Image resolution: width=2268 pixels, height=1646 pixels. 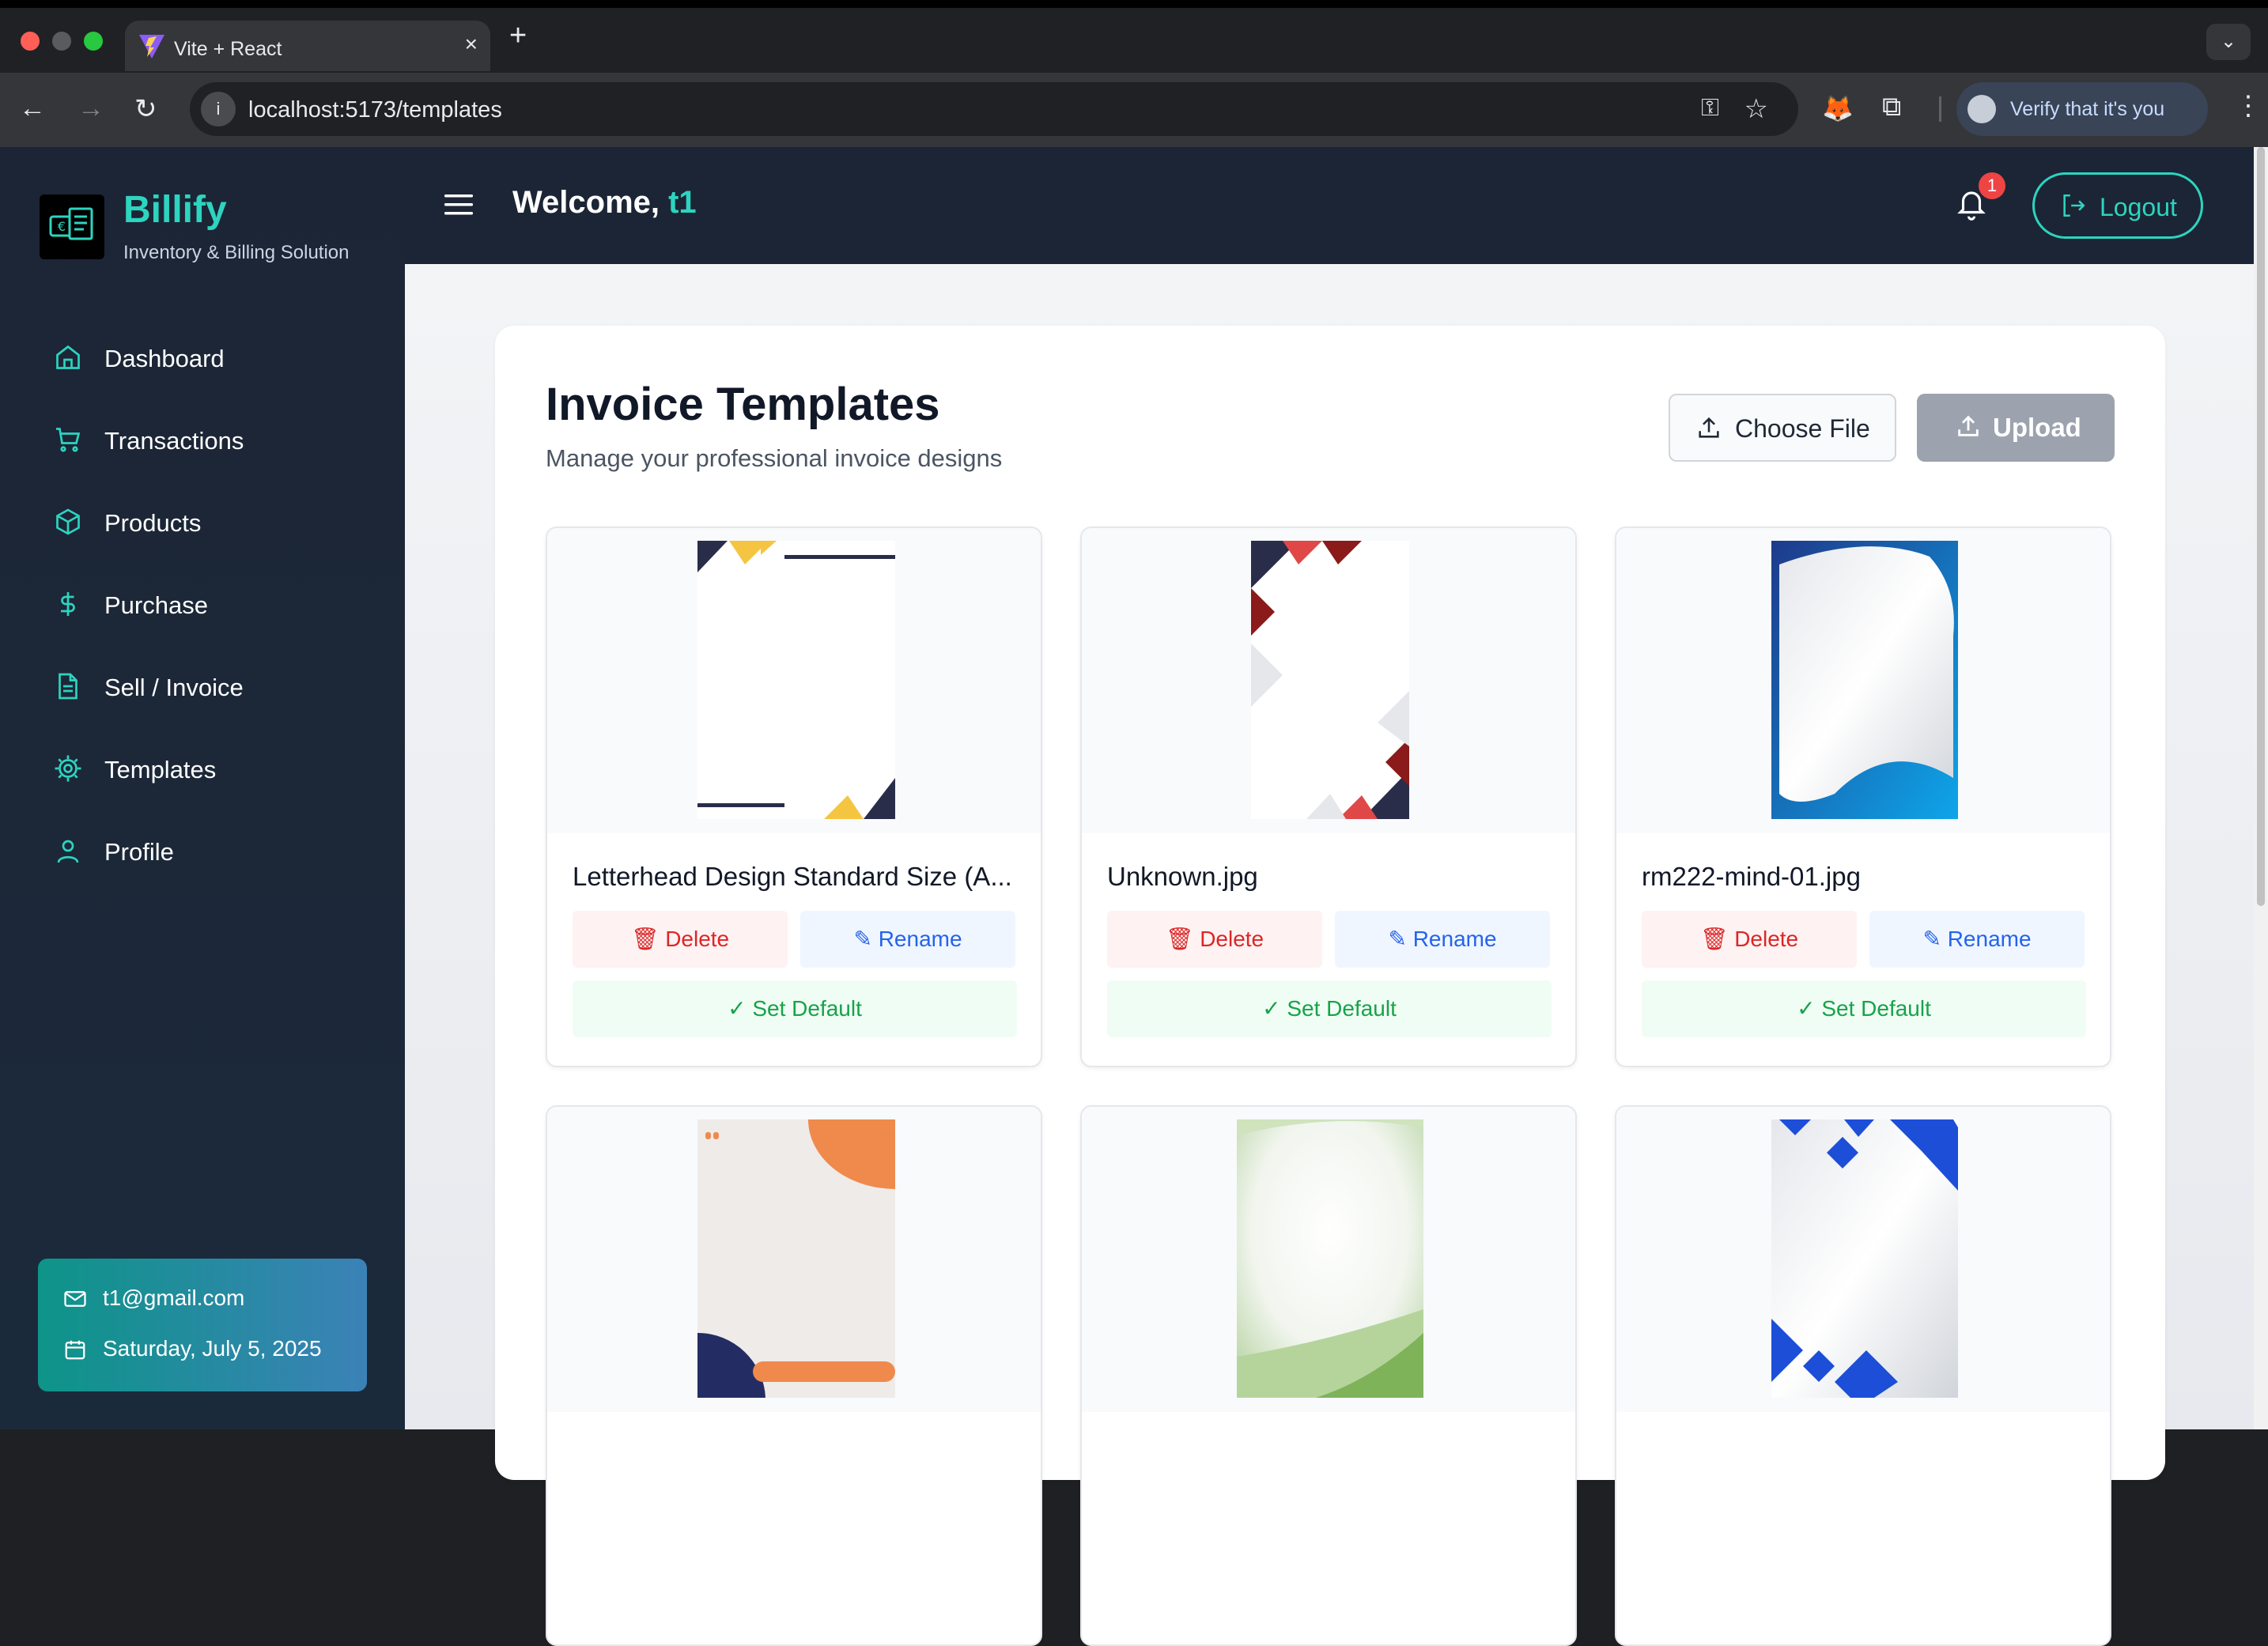 I want to click on choose-file-button: Choose File, so click(x=1782, y=428).